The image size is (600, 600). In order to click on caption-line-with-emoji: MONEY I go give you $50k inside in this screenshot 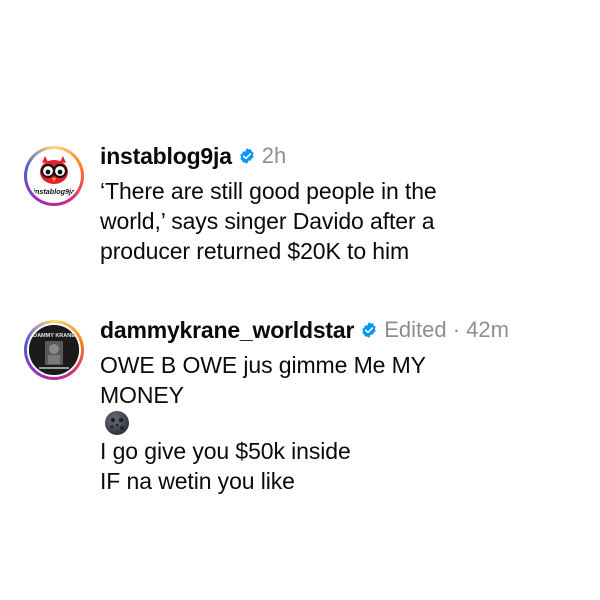, I will do `click(342, 423)`.